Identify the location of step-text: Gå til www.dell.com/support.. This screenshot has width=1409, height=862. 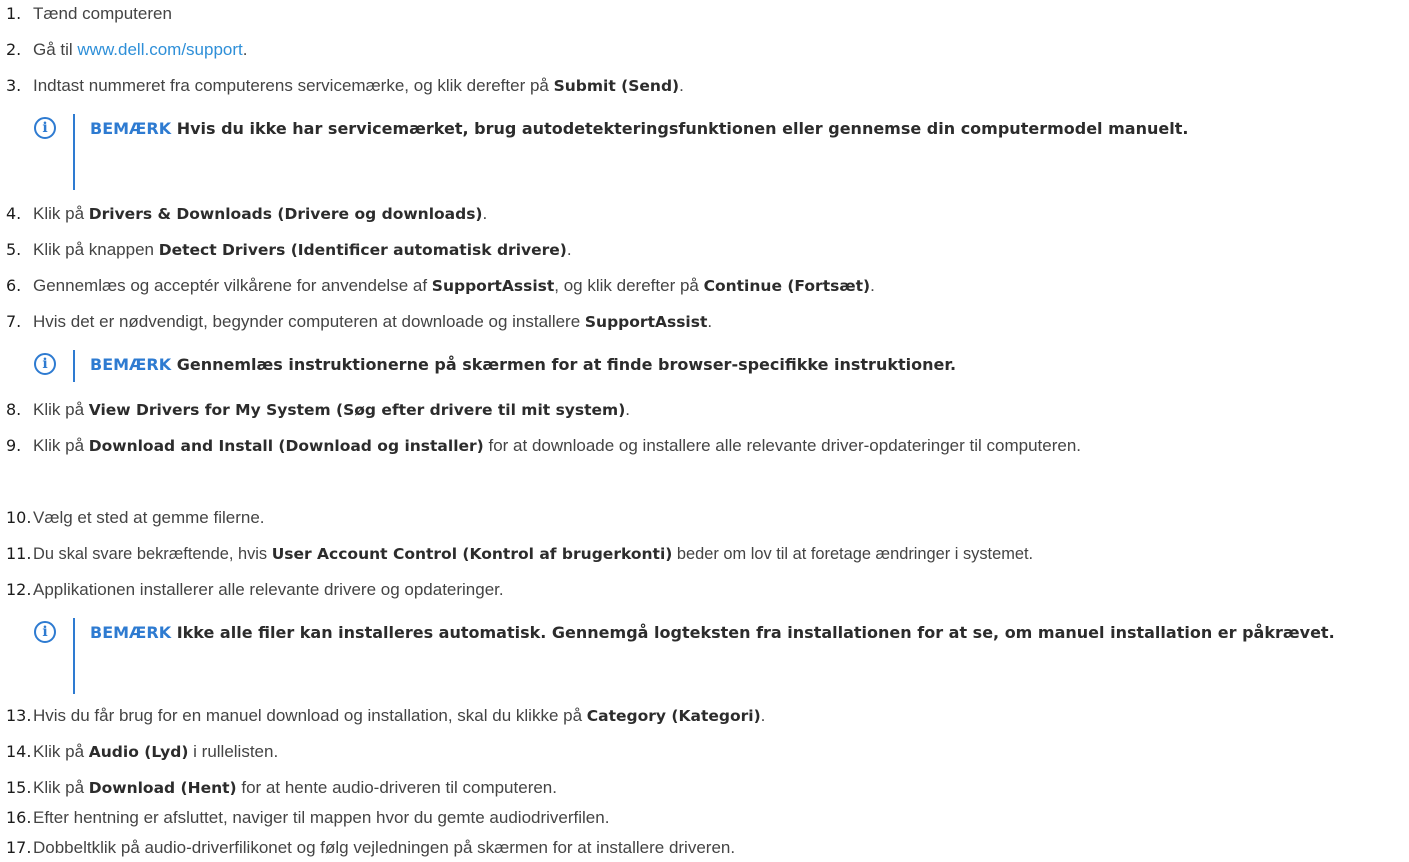
(140, 49).